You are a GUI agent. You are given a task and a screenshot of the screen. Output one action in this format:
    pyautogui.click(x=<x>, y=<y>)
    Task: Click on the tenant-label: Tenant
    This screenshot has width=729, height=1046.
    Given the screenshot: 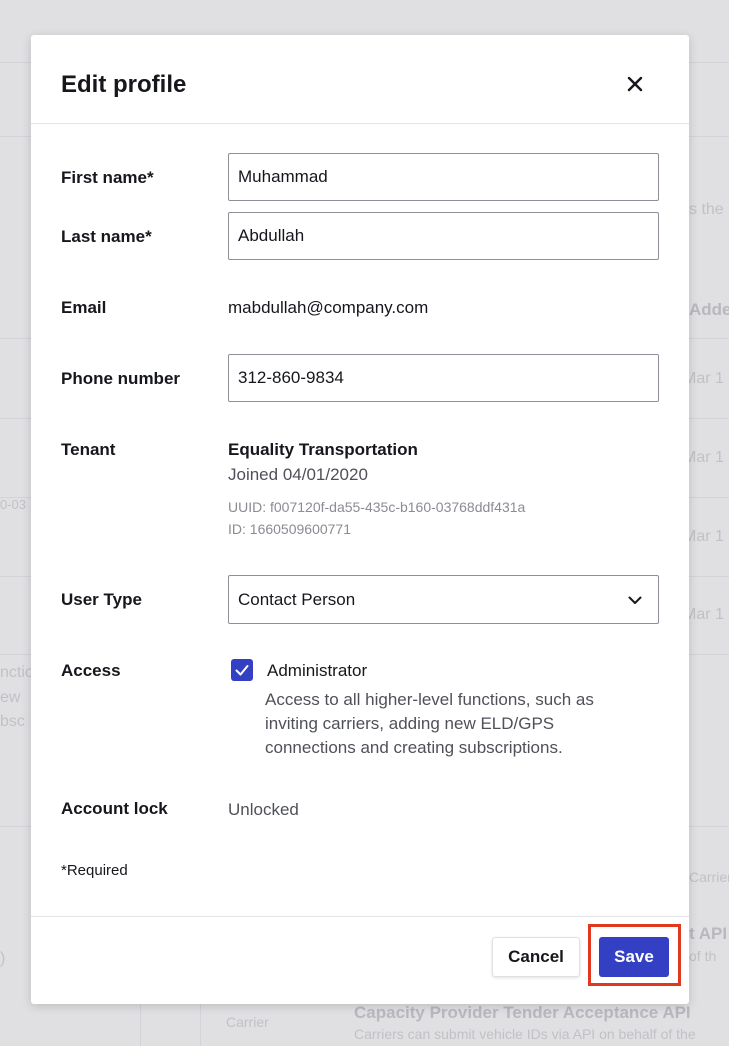 What is the action you would take?
    pyautogui.click(x=88, y=449)
    